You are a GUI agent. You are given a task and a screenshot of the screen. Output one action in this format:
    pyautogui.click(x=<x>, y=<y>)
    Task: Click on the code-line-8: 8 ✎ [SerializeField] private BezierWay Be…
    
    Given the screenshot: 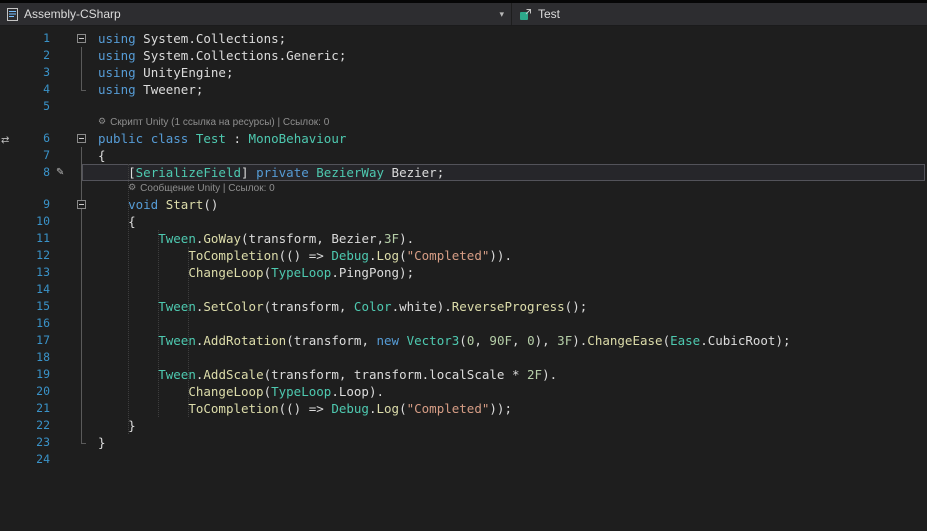 What is the action you would take?
    pyautogui.click(x=463, y=172)
    